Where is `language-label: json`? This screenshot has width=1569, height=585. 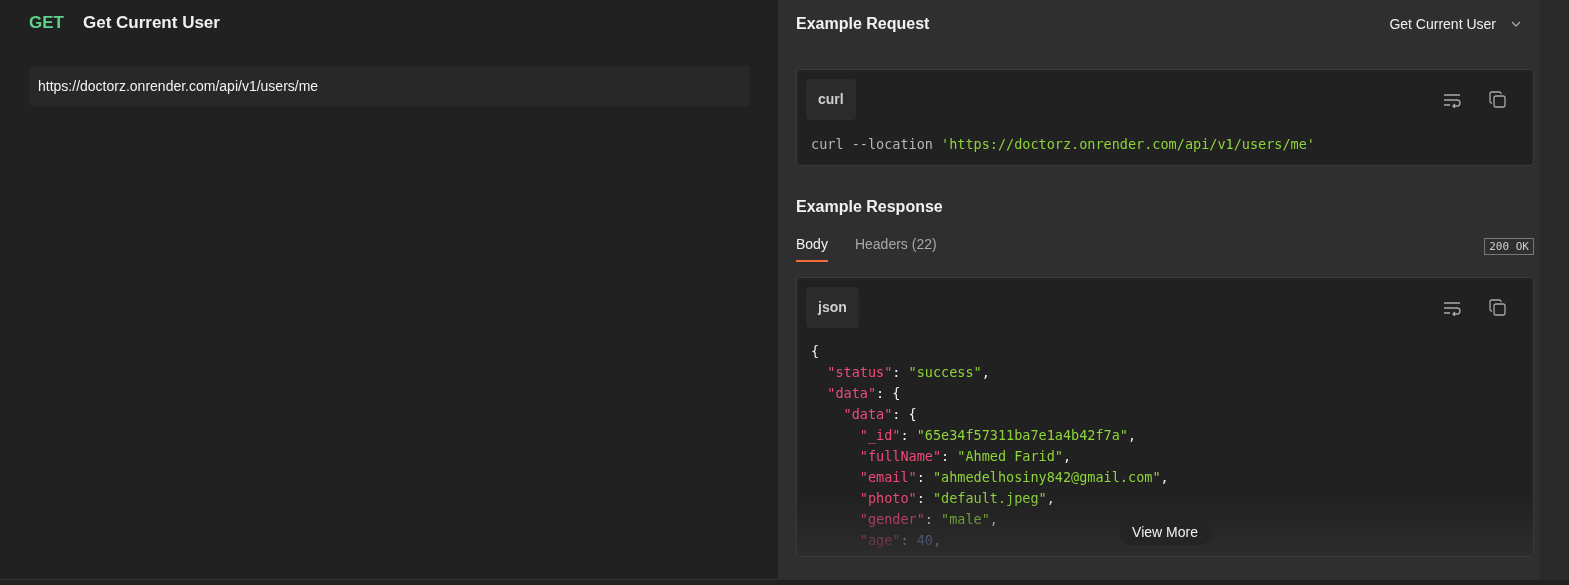 language-label: json is located at coordinates (832, 307).